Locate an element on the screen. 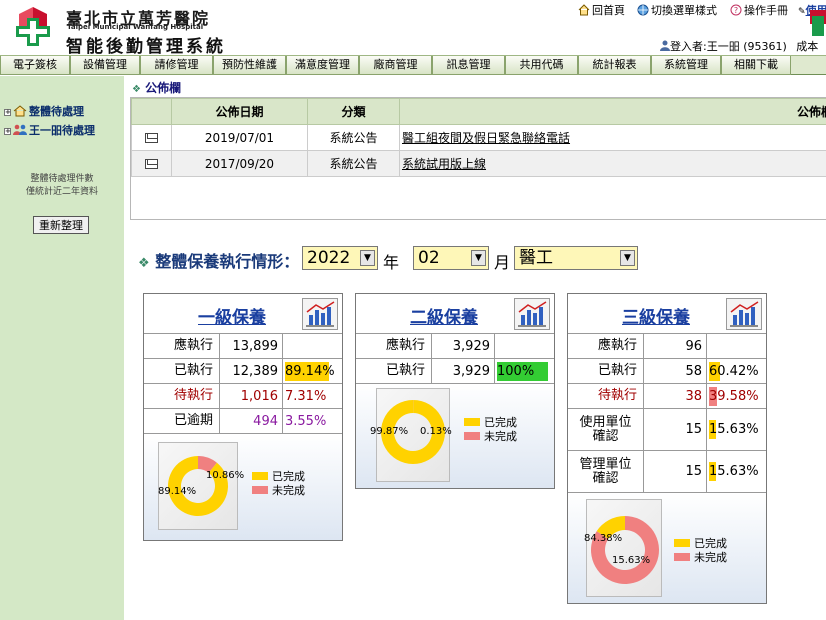 The width and height of the screenshot is (826, 620). donut-label-done: 99.87% is located at coordinates (389, 431).